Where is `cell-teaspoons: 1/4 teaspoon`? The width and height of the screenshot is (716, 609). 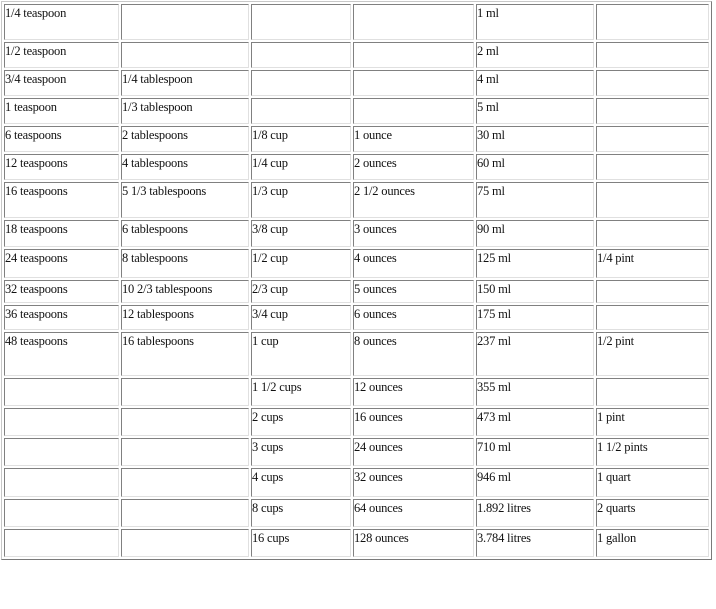
cell-teaspoons: 1/4 teaspoon is located at coordinates (61, 22).